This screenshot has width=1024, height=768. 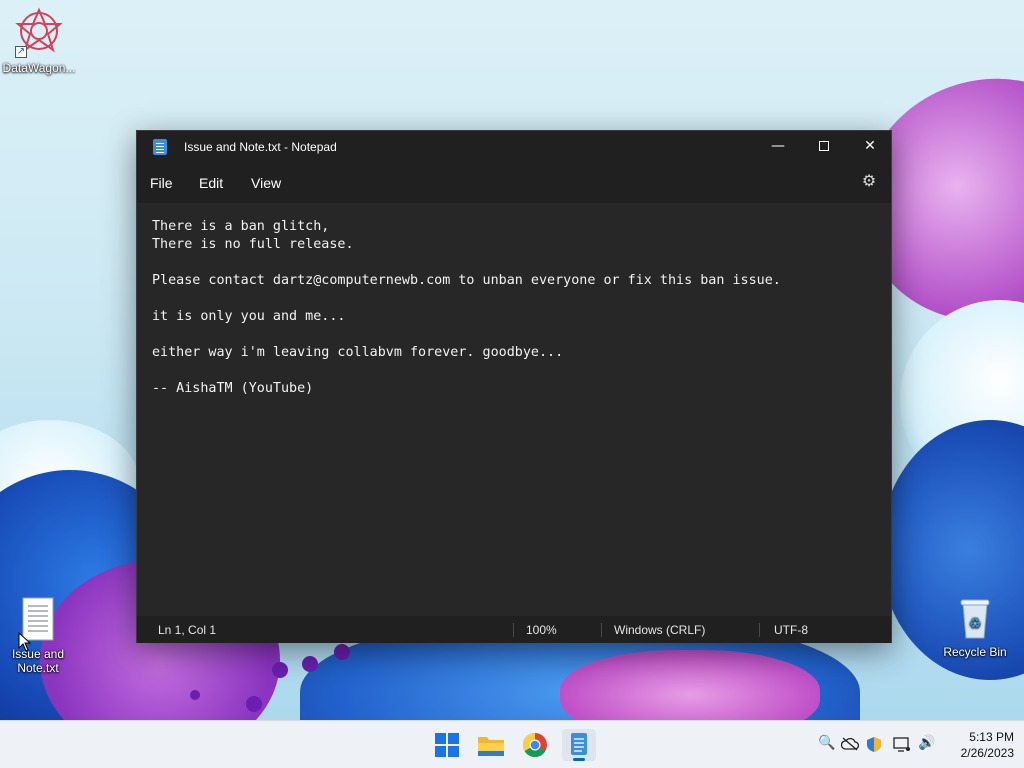 I want to click on desktop-icon-label: Recycle Bin, so click(x=975, y=652).